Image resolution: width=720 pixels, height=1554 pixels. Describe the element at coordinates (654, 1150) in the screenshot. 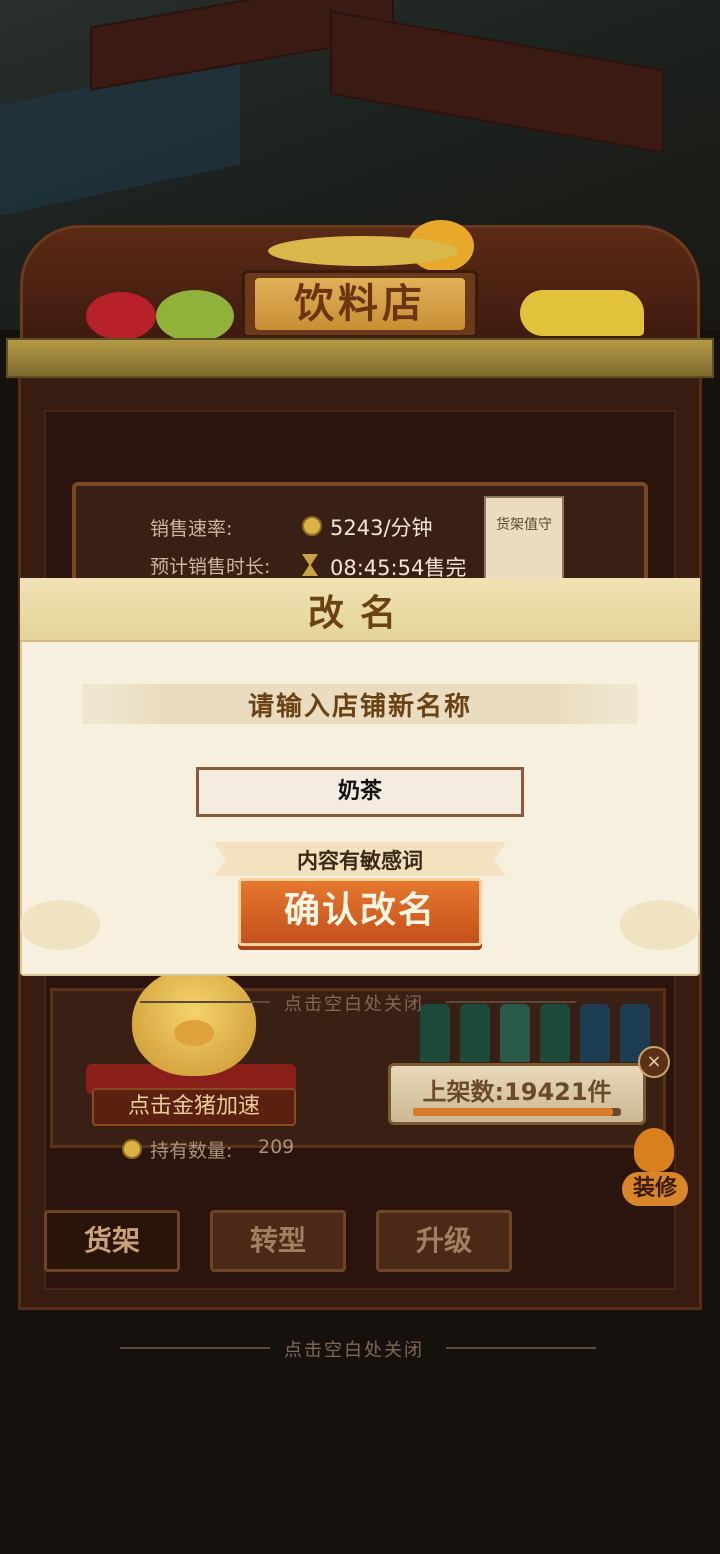

I see `fox-icon` at that location.